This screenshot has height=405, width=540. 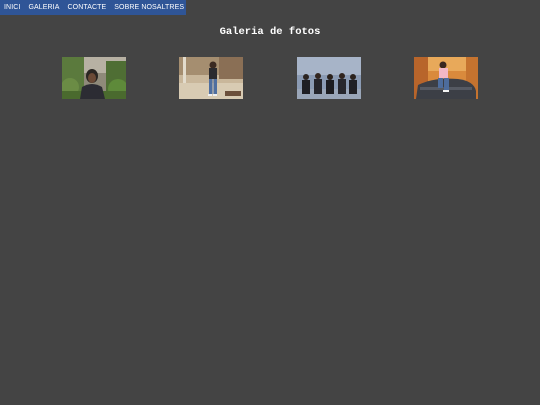 I want to click on gallery-photo-2-image, so click(x=211, y=78).